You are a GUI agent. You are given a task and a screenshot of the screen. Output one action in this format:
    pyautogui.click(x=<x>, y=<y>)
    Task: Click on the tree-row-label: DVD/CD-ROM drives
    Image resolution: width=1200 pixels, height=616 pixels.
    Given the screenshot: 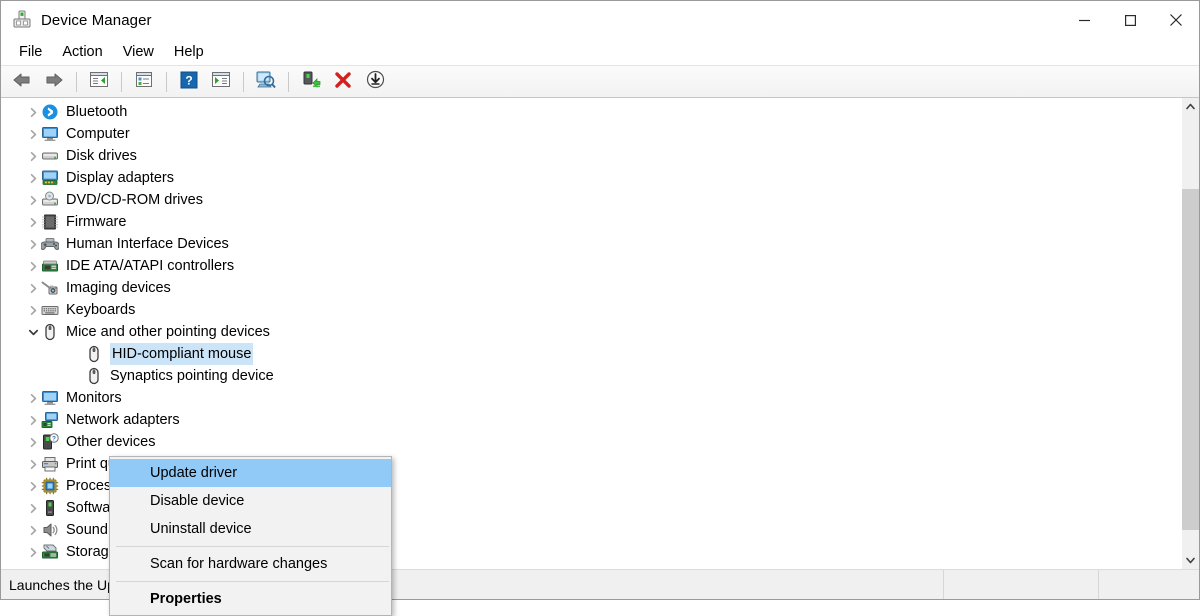 What is the action you would take?
    pyautogui.click(x=134, y=200)
    